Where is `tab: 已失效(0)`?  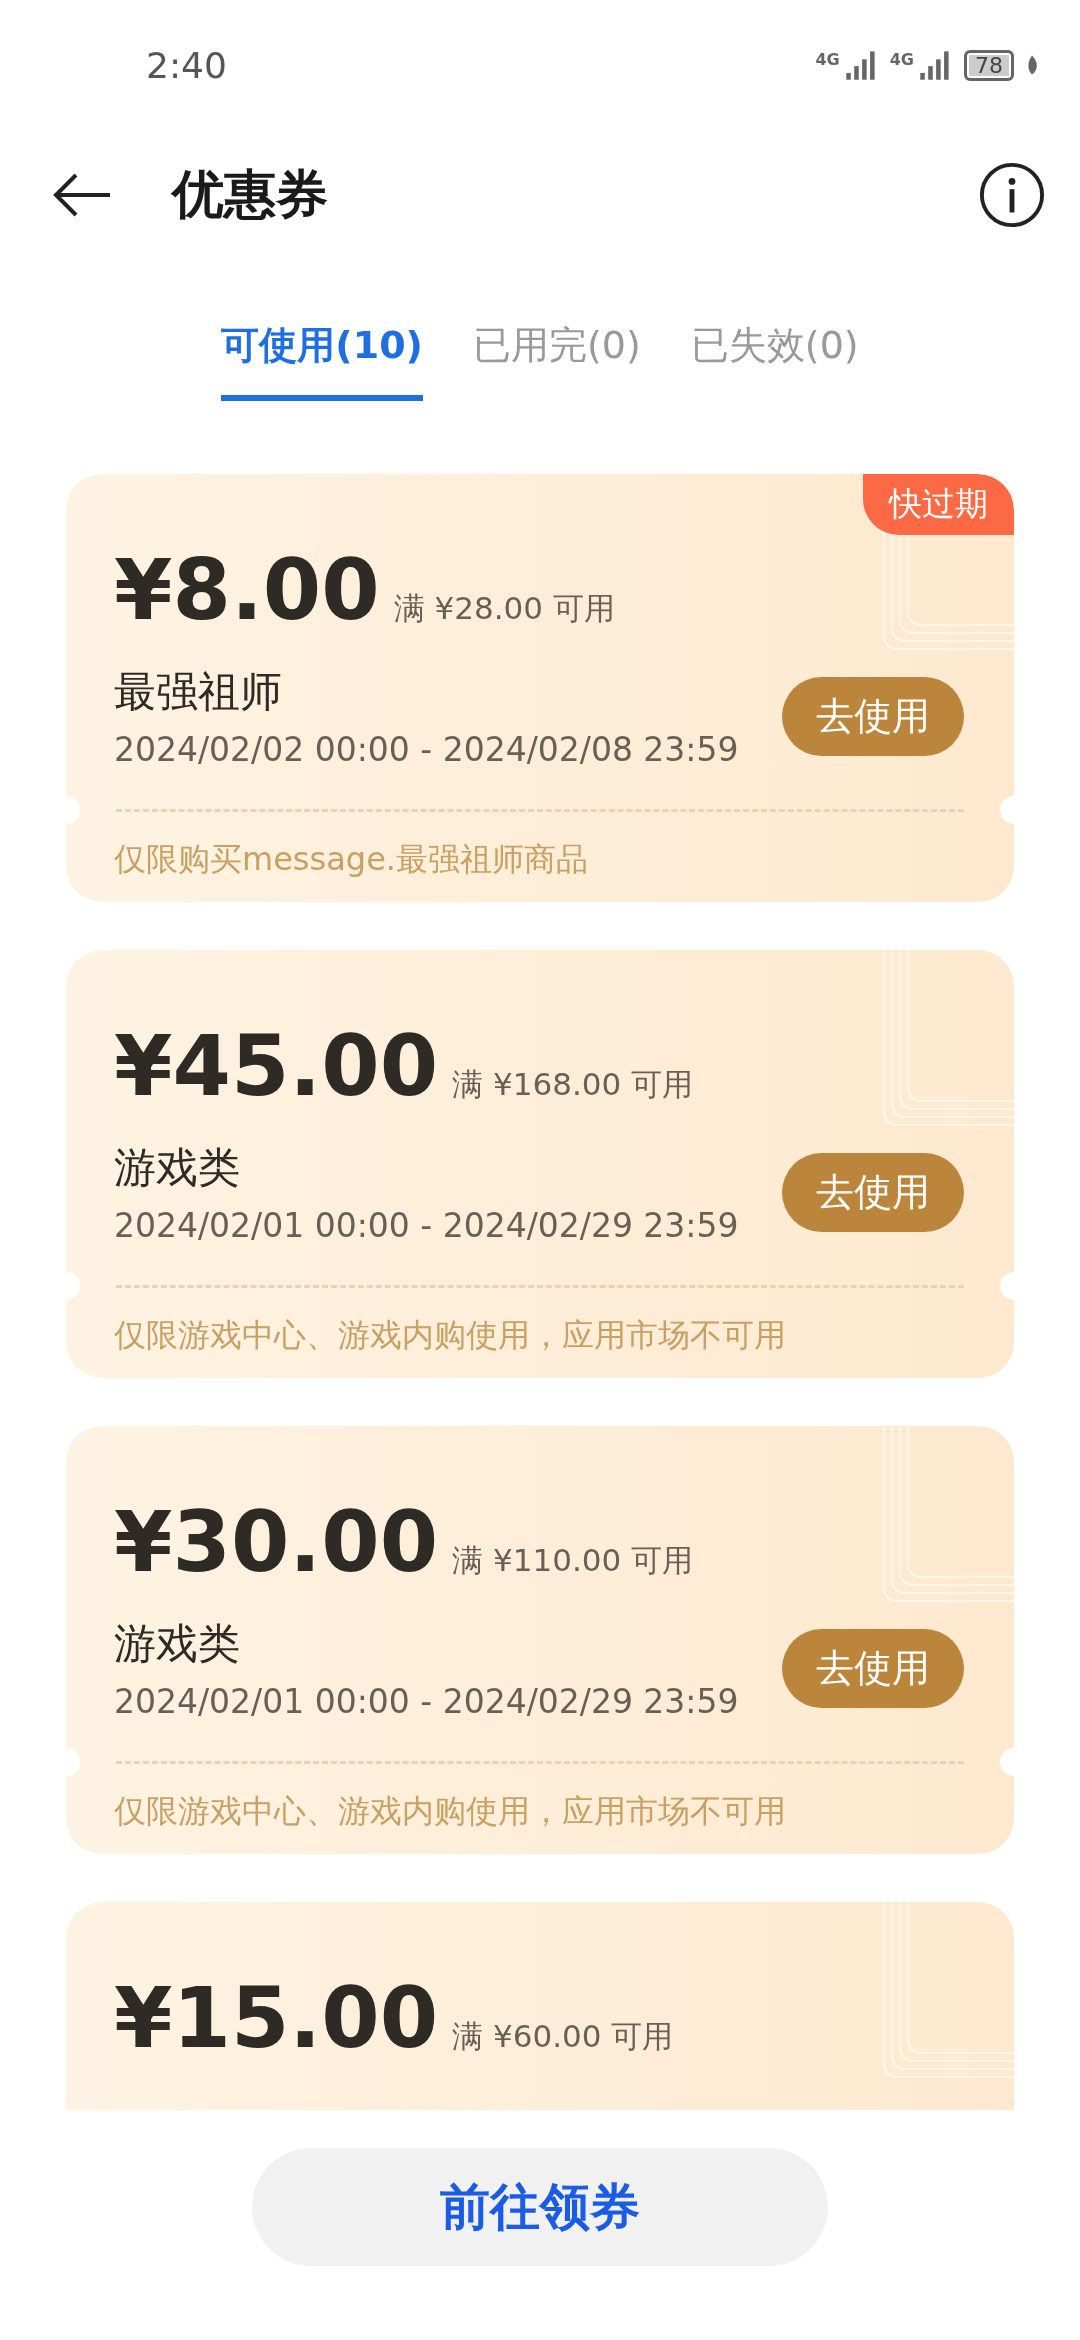
tab: 已失效(0) is located at coordinates (774, 360).